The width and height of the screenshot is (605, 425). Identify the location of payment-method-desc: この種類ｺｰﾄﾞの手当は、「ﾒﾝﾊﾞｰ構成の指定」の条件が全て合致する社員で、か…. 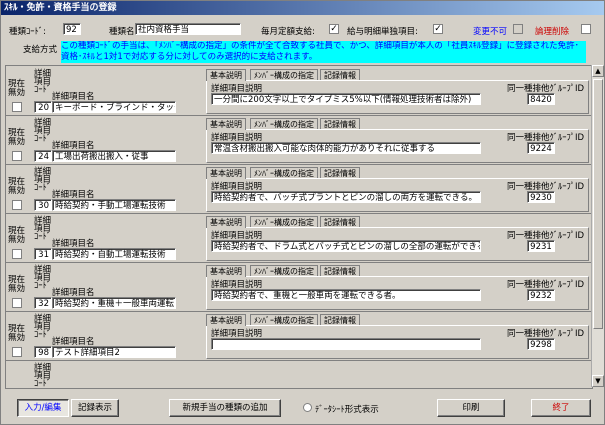
(323, 52).